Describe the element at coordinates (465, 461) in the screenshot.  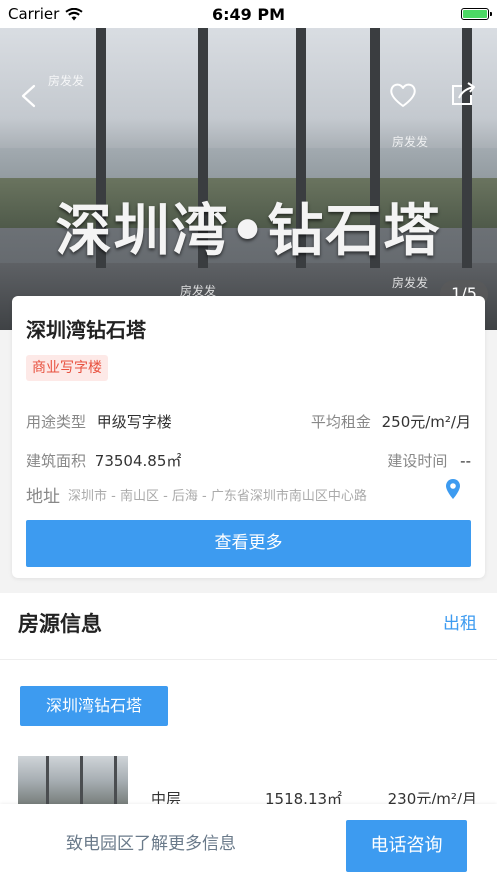
I see `build-time-value: --` at that location.